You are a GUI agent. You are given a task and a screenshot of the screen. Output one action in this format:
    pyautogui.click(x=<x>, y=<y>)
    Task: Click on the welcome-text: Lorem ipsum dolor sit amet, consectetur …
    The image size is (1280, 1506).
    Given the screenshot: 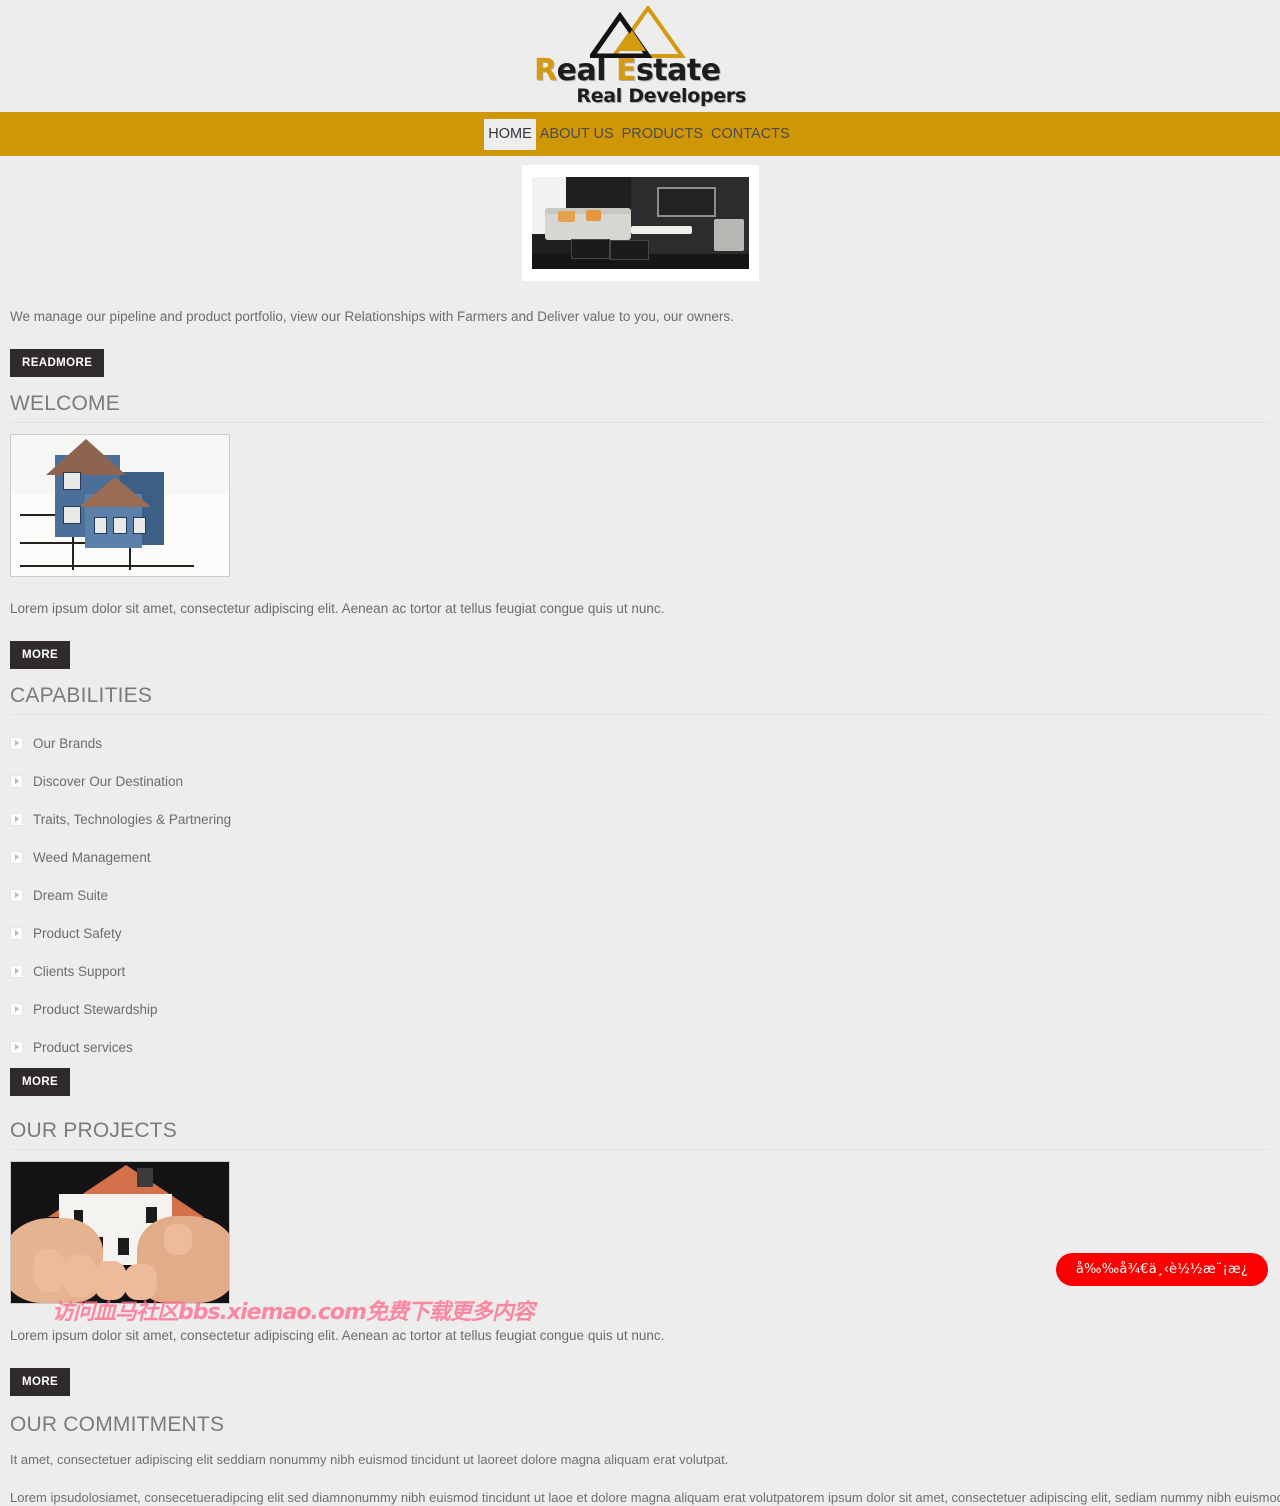 What is the action you would take?
    pyautogui.click(x=337, y=608)
    